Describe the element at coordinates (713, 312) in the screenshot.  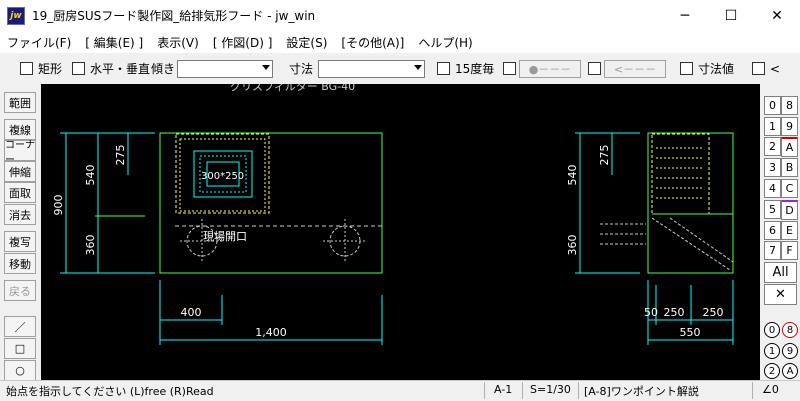
I see `dim-250-right: 250` at that location.